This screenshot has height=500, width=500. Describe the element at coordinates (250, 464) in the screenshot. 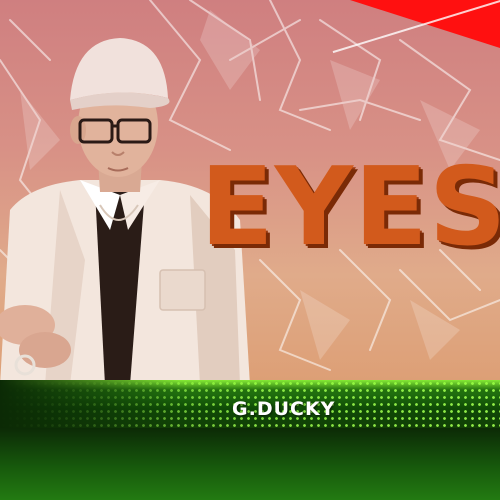

I see `footer-gradient` at that location.